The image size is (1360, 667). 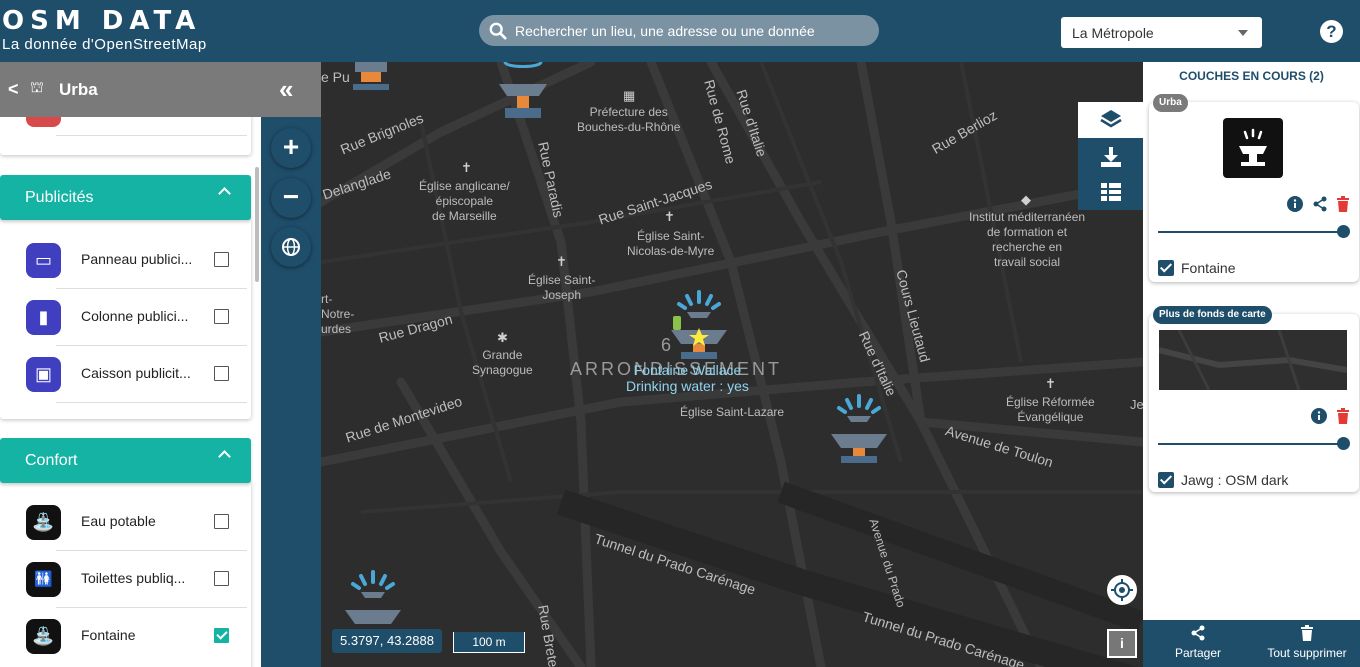 I want to click on collapse-panel-button: «, so click(x=286, y=89).